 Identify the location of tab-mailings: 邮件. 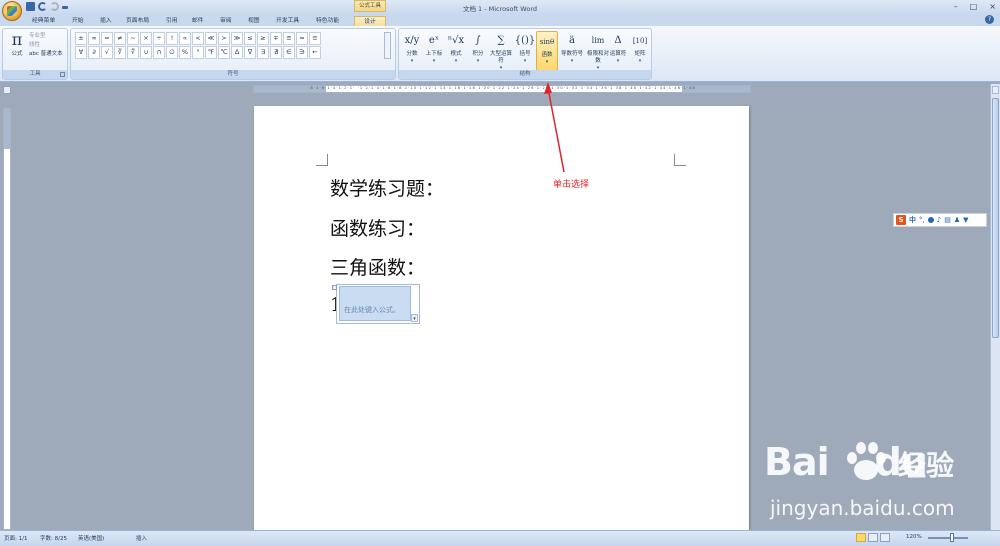
(198, 21).